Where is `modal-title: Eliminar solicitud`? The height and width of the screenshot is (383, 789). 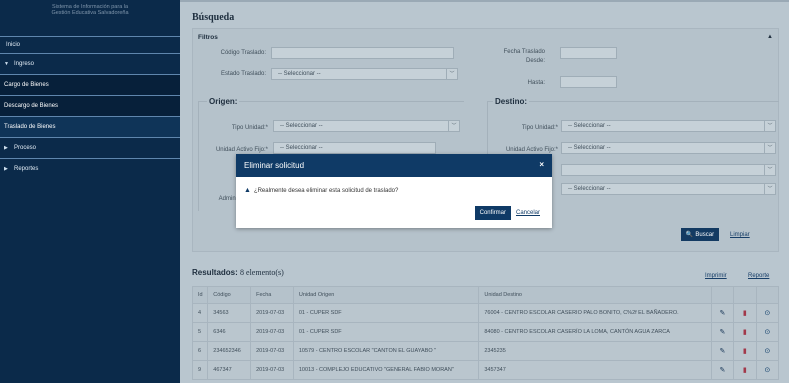
modal-title: Eliminar solicitud is located at coordinates (274, 165).